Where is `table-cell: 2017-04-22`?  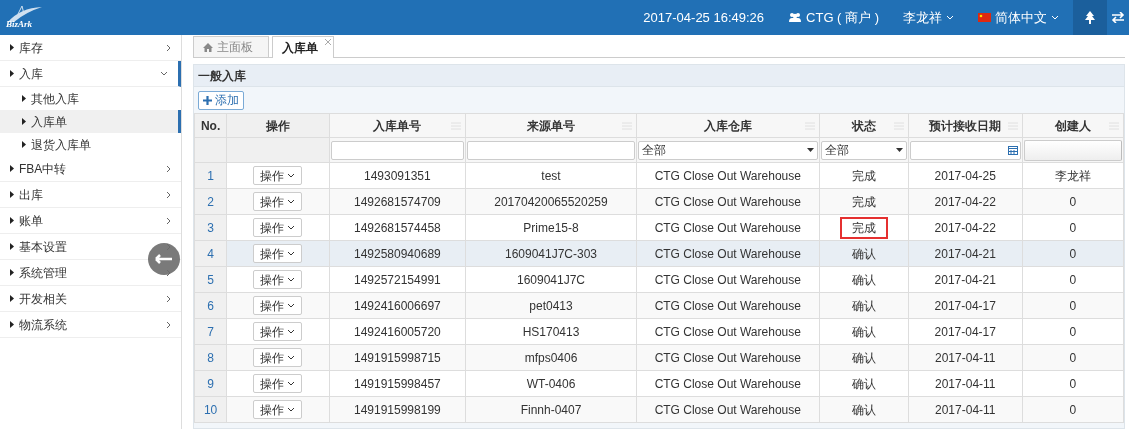 table-cell: 2017-04-22 is located at coordinates (965, 227).